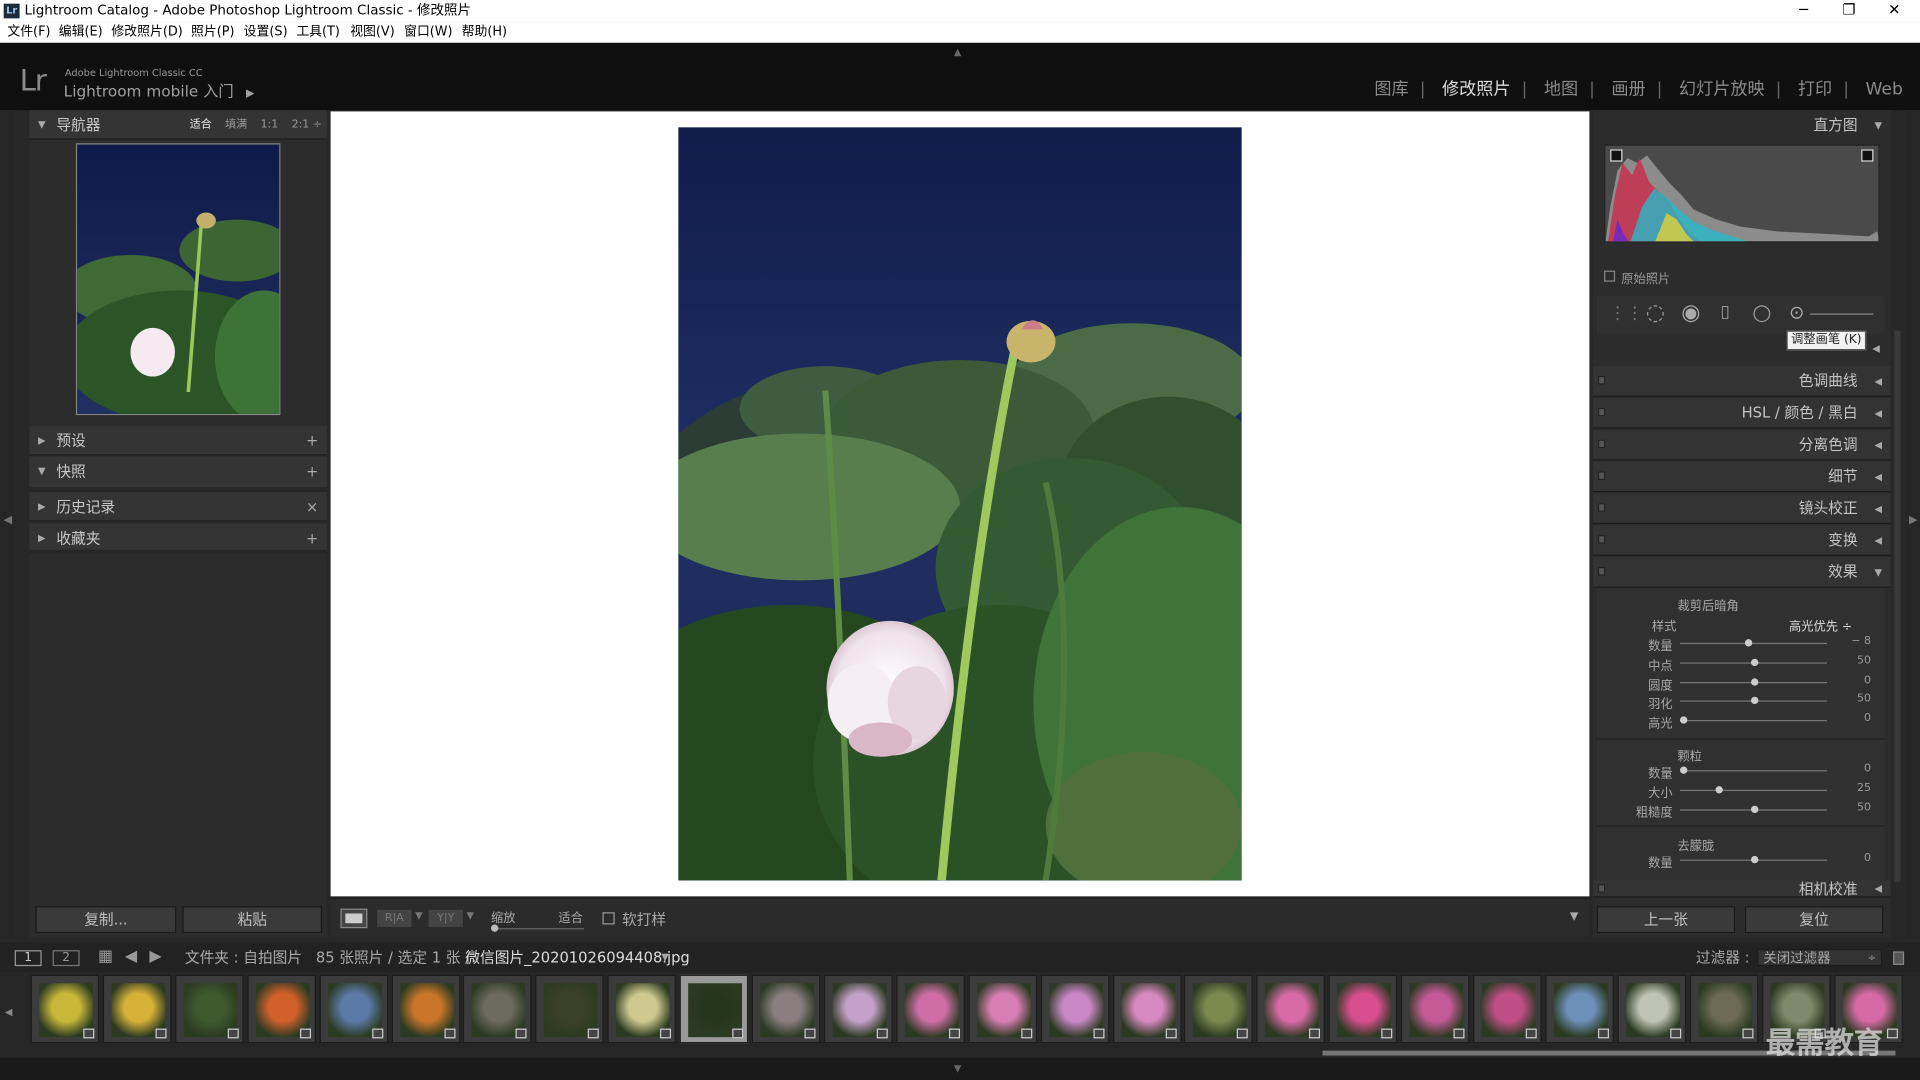  What do you see at coordinates (428, 32) in the screenshot?
I see `menu-window: 窗口(W)` at bounding box center [428, 32].